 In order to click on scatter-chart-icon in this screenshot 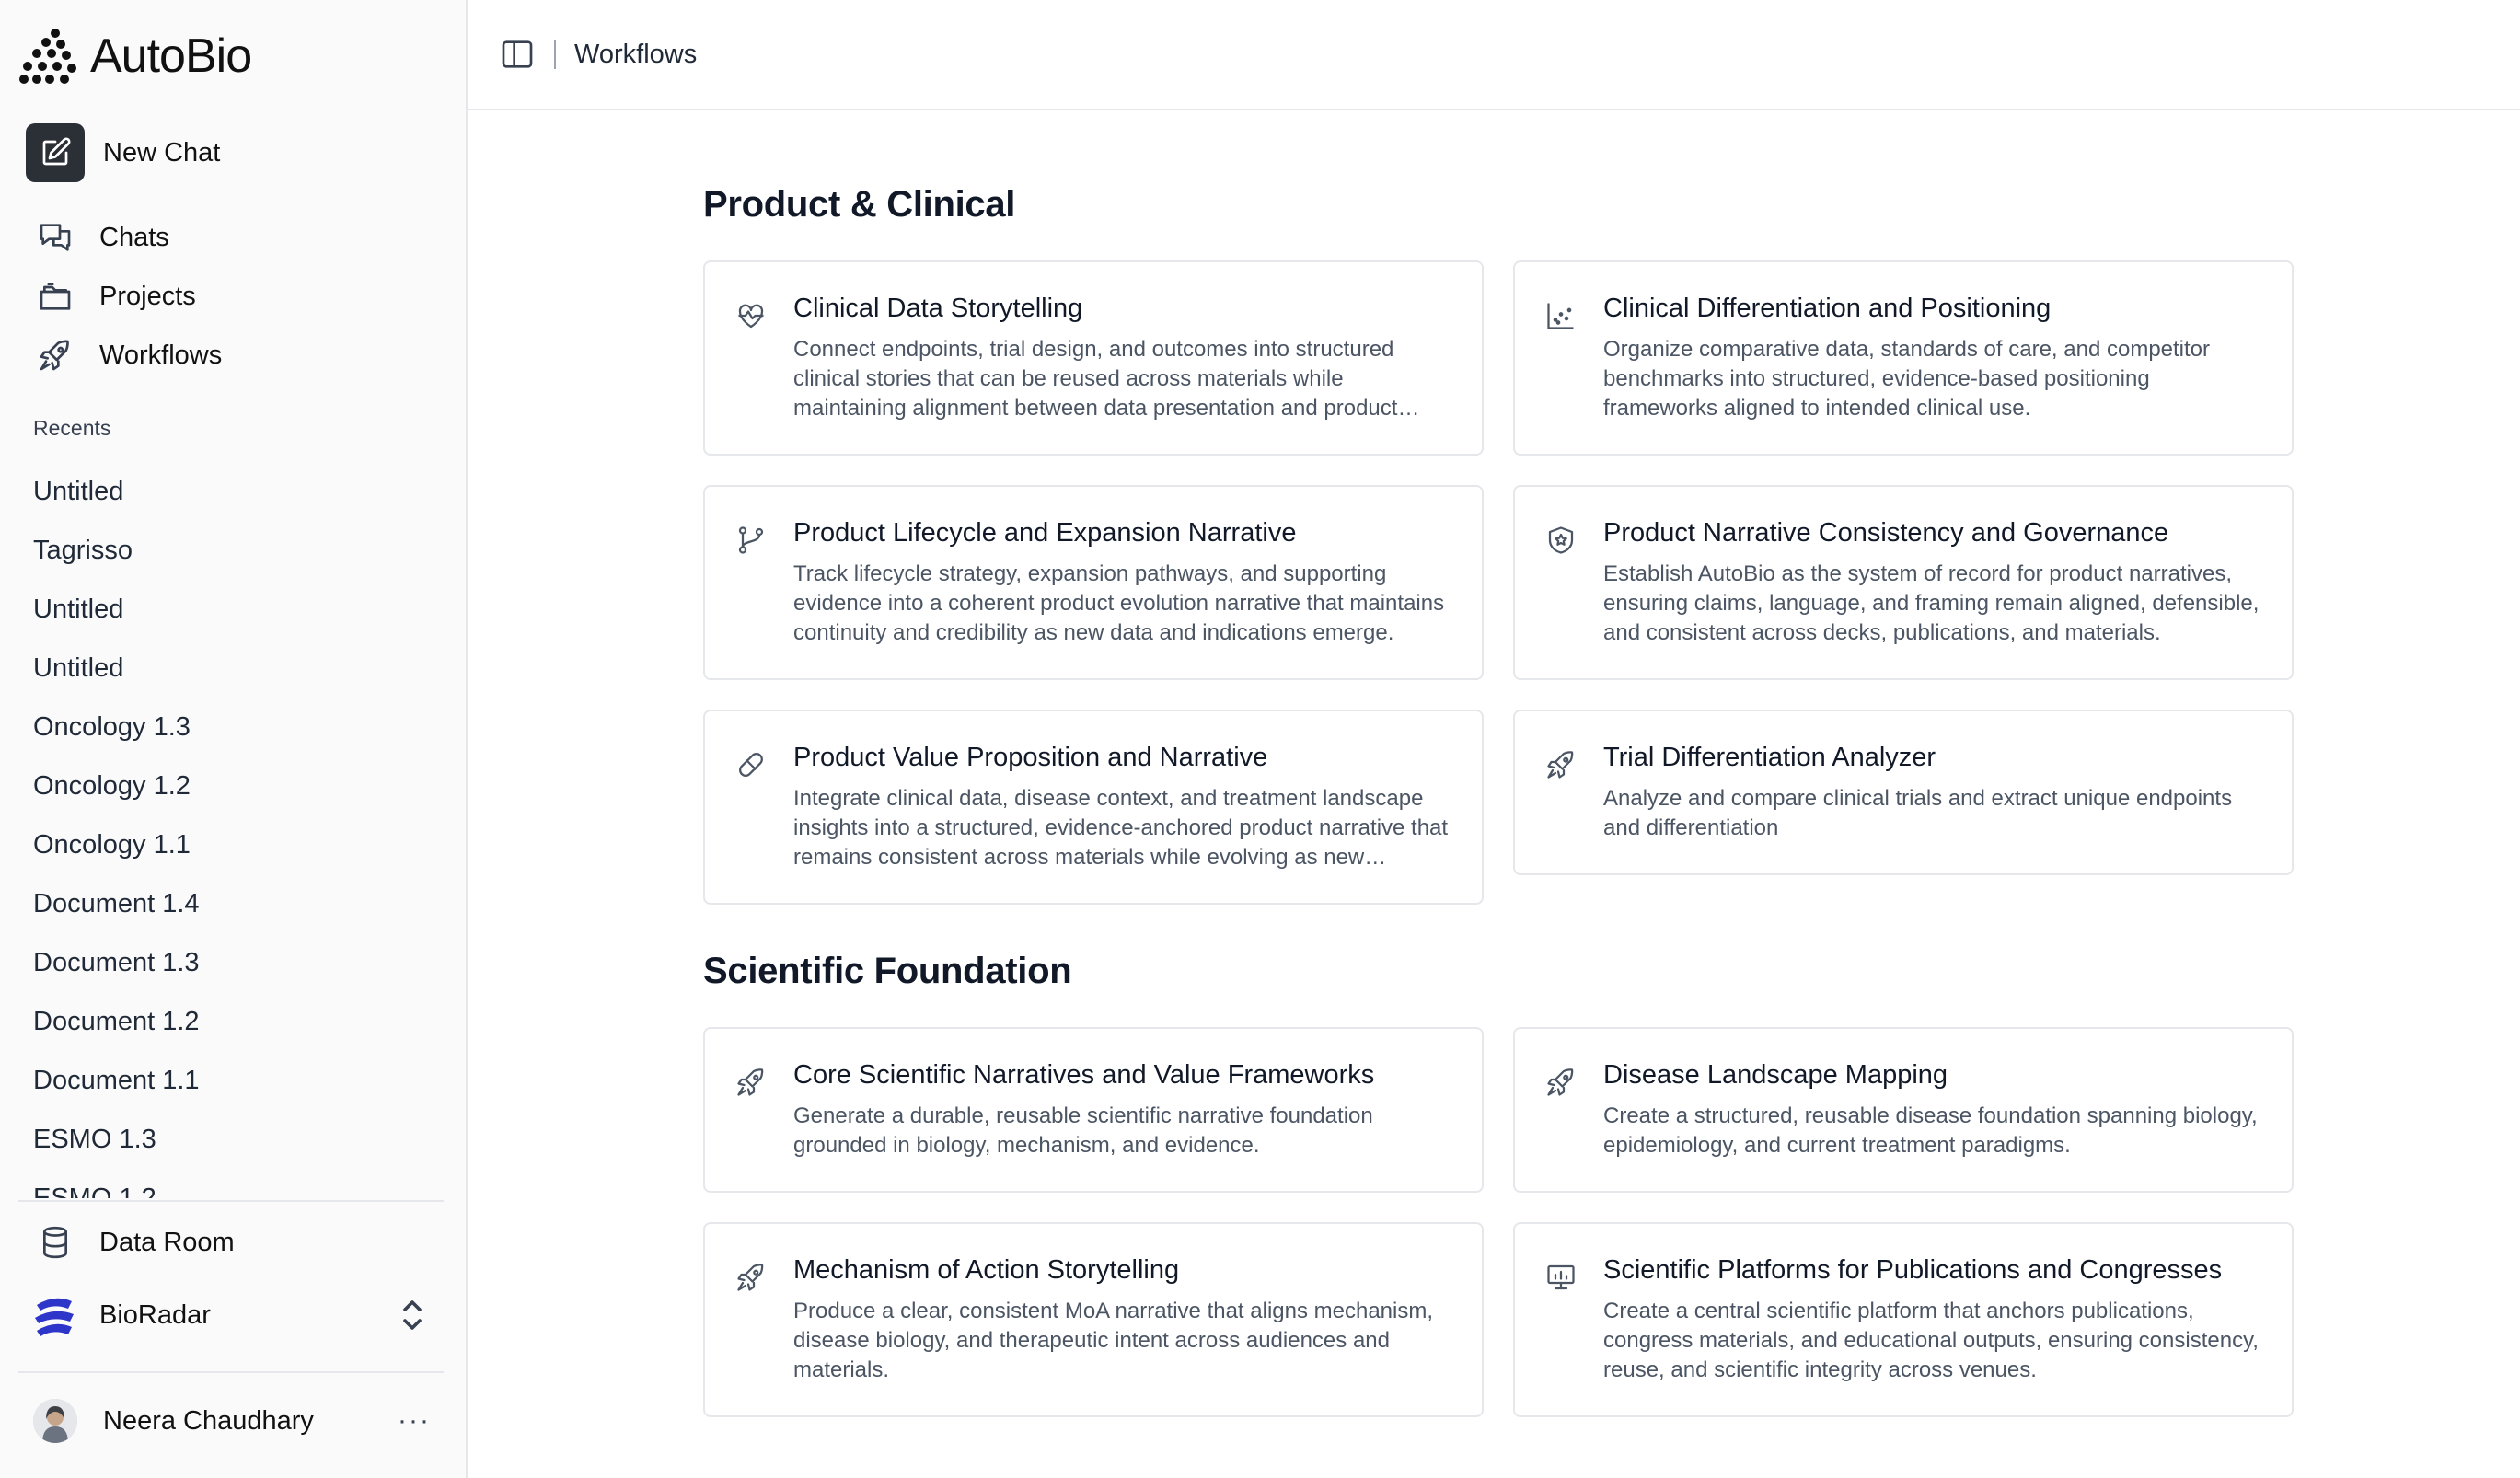, I will do `click(1560, 316)`.